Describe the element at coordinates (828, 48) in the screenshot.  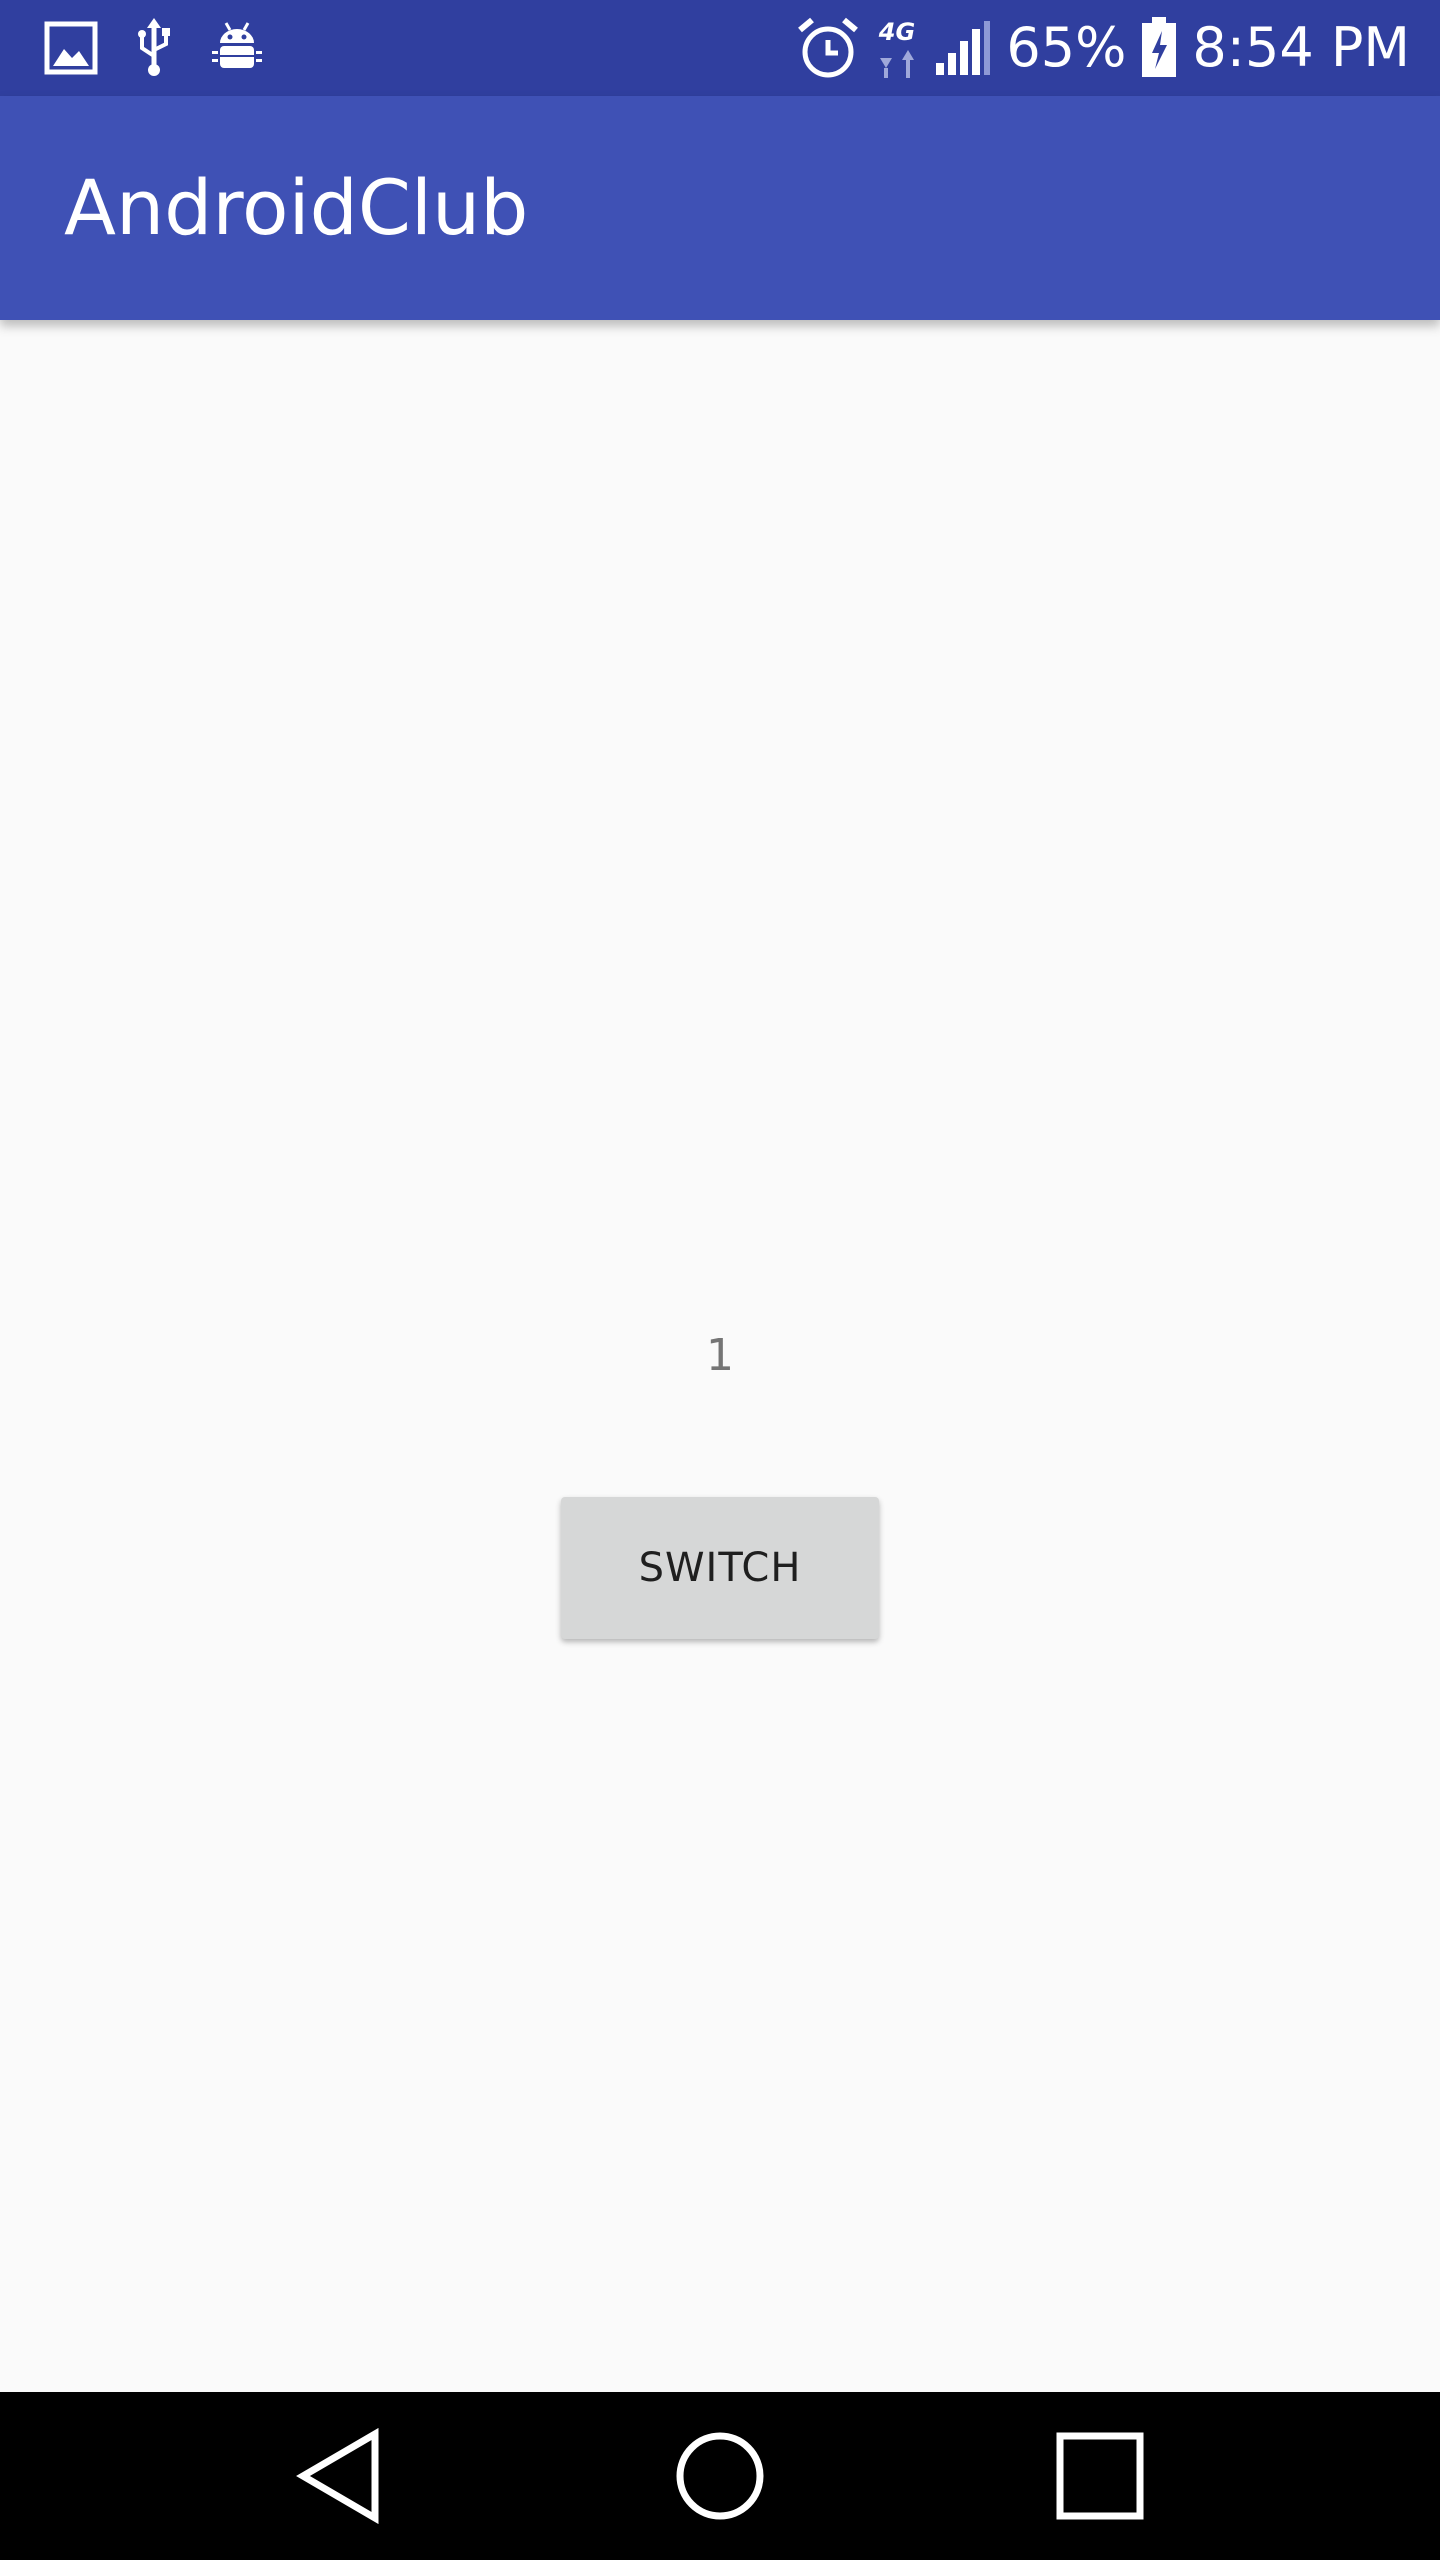
I see `alarm-icon` at that location.